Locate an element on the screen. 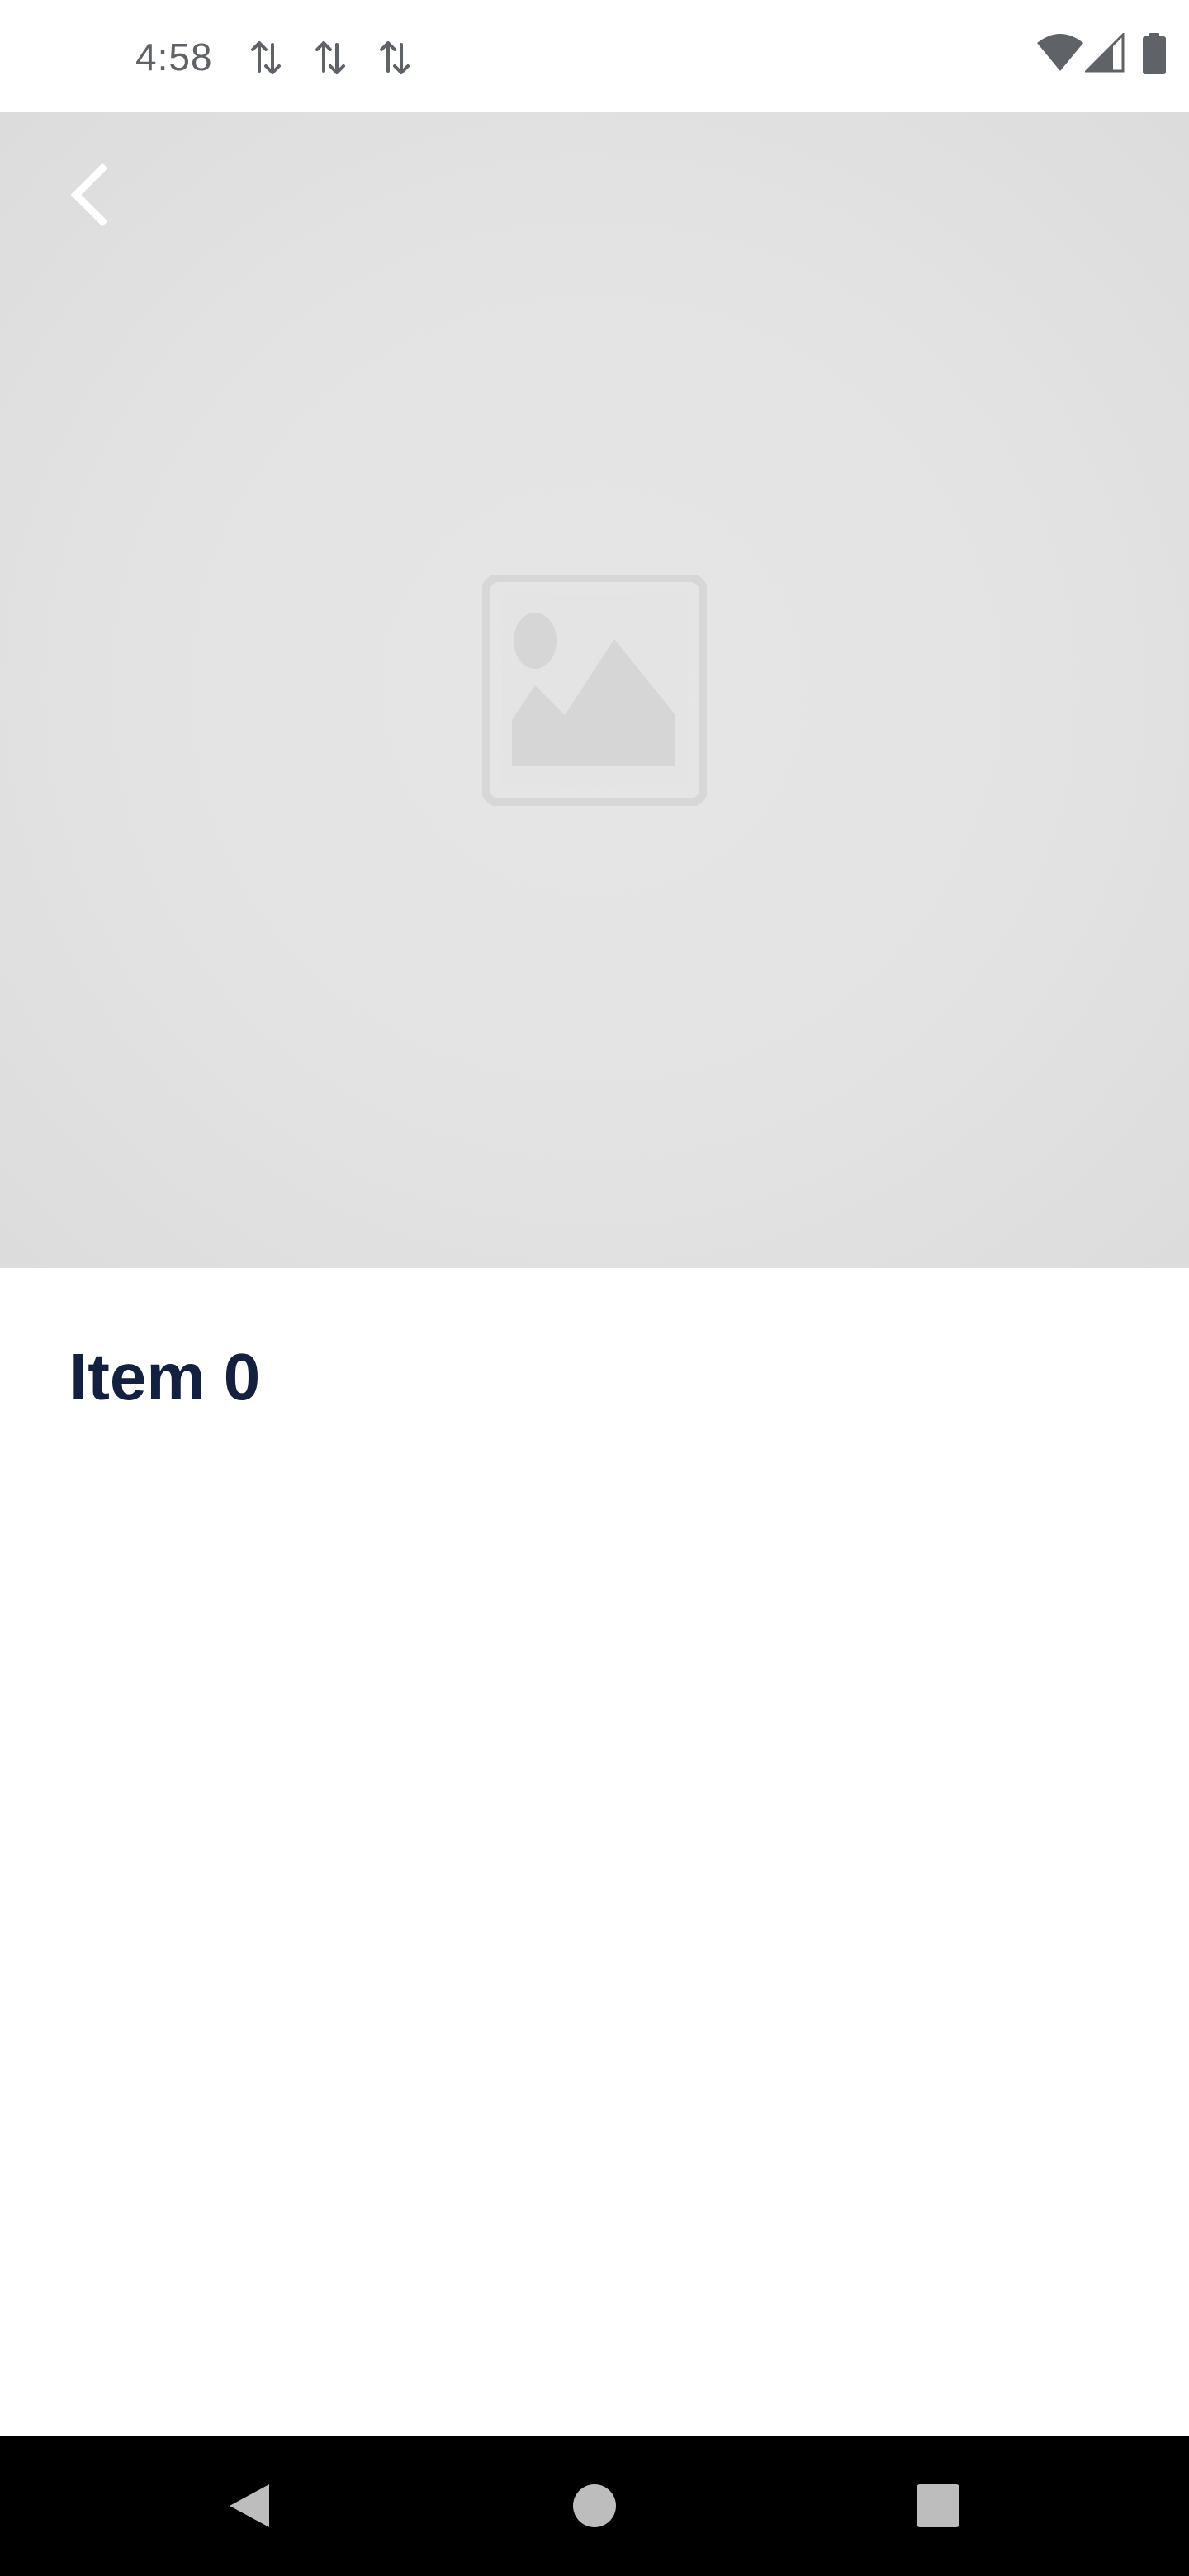 This screenshot has width=1189, height=2576. back-button is located at coordinates (89, 195).